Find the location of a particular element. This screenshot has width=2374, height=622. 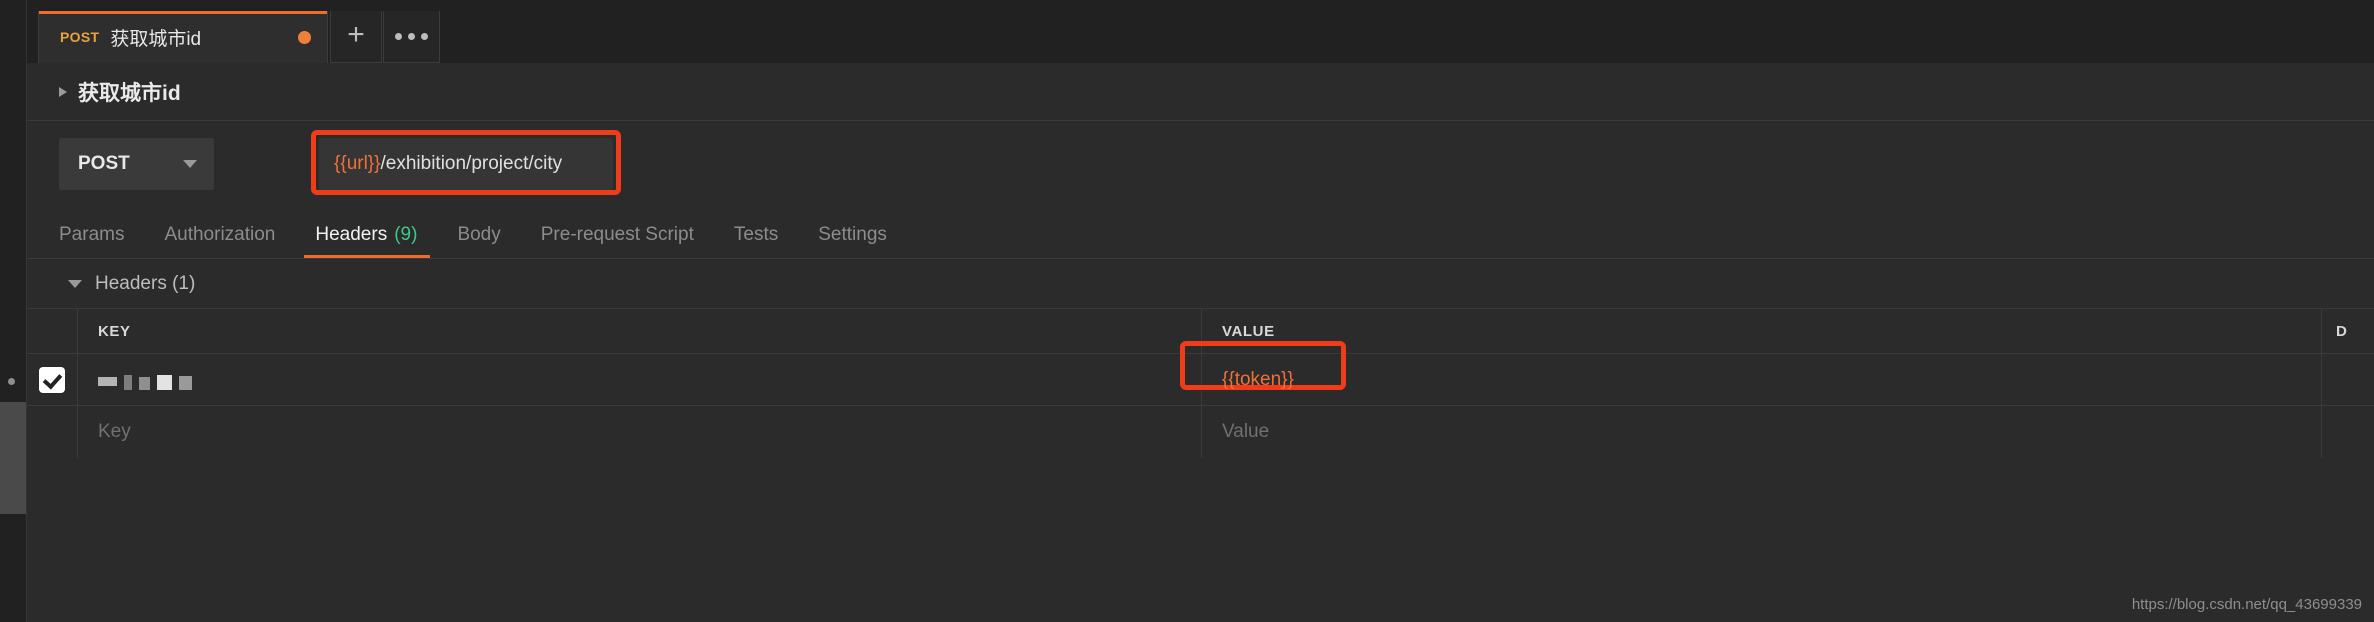

row-enabled-cell is located at coordinates (52, 379).